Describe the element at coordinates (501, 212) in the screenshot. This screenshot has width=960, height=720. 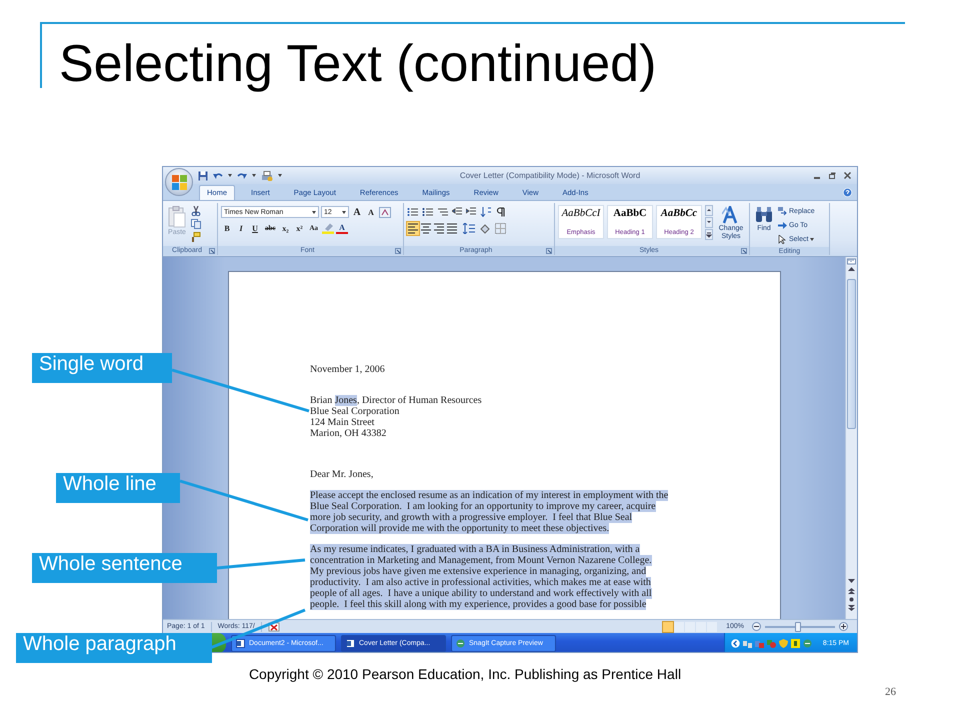
I see `paragraph-mark-icon` at that location.